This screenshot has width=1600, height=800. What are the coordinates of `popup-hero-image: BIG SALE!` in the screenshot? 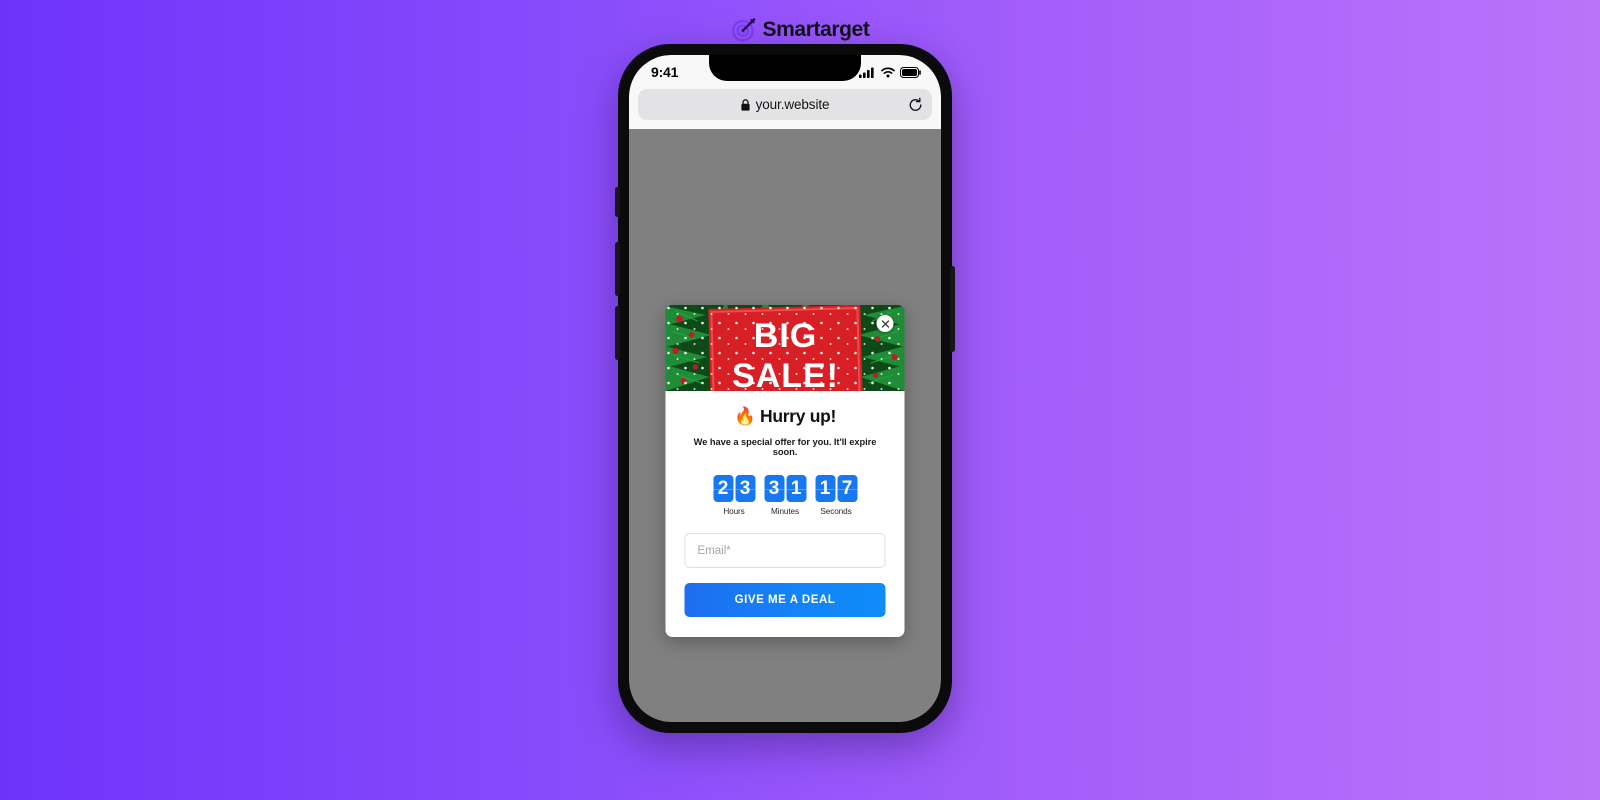 It's located at (785, 348).